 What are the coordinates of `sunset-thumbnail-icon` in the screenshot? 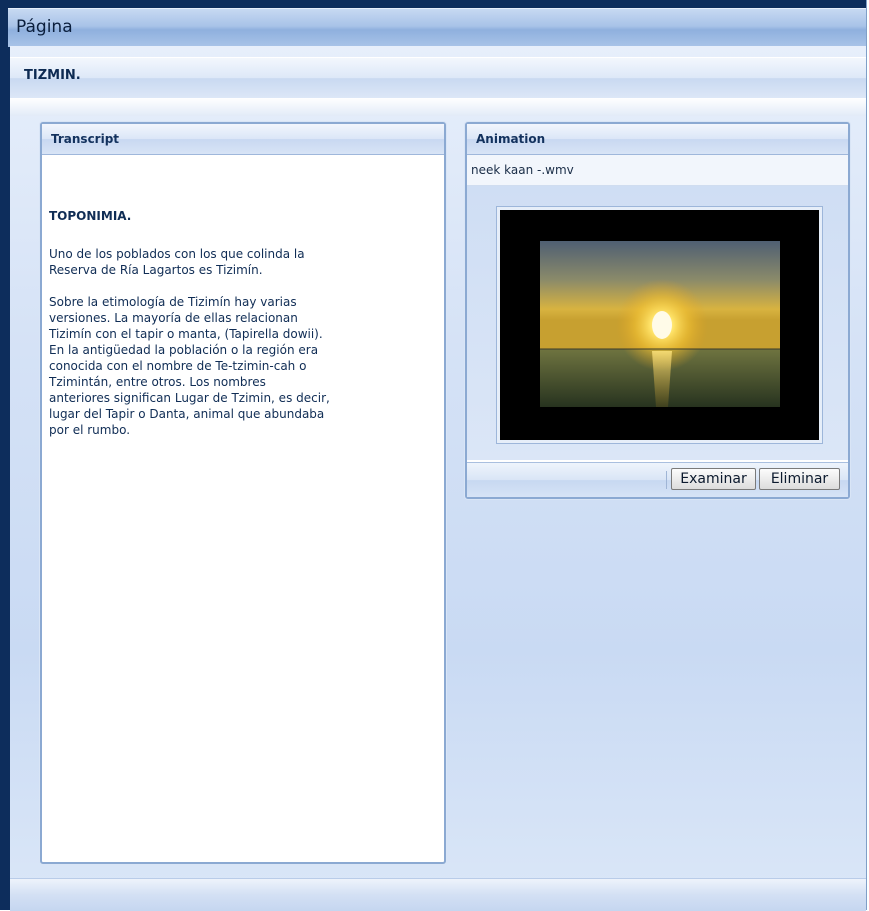 It's located at (660, 324).